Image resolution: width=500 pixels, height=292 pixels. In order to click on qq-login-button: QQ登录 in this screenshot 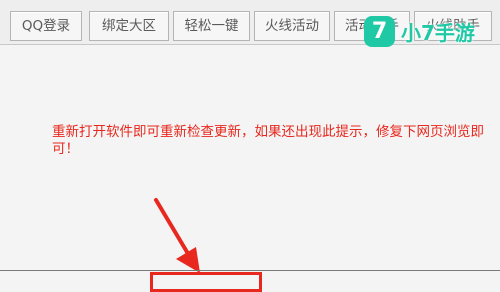, I will do `click(46, 26)`.